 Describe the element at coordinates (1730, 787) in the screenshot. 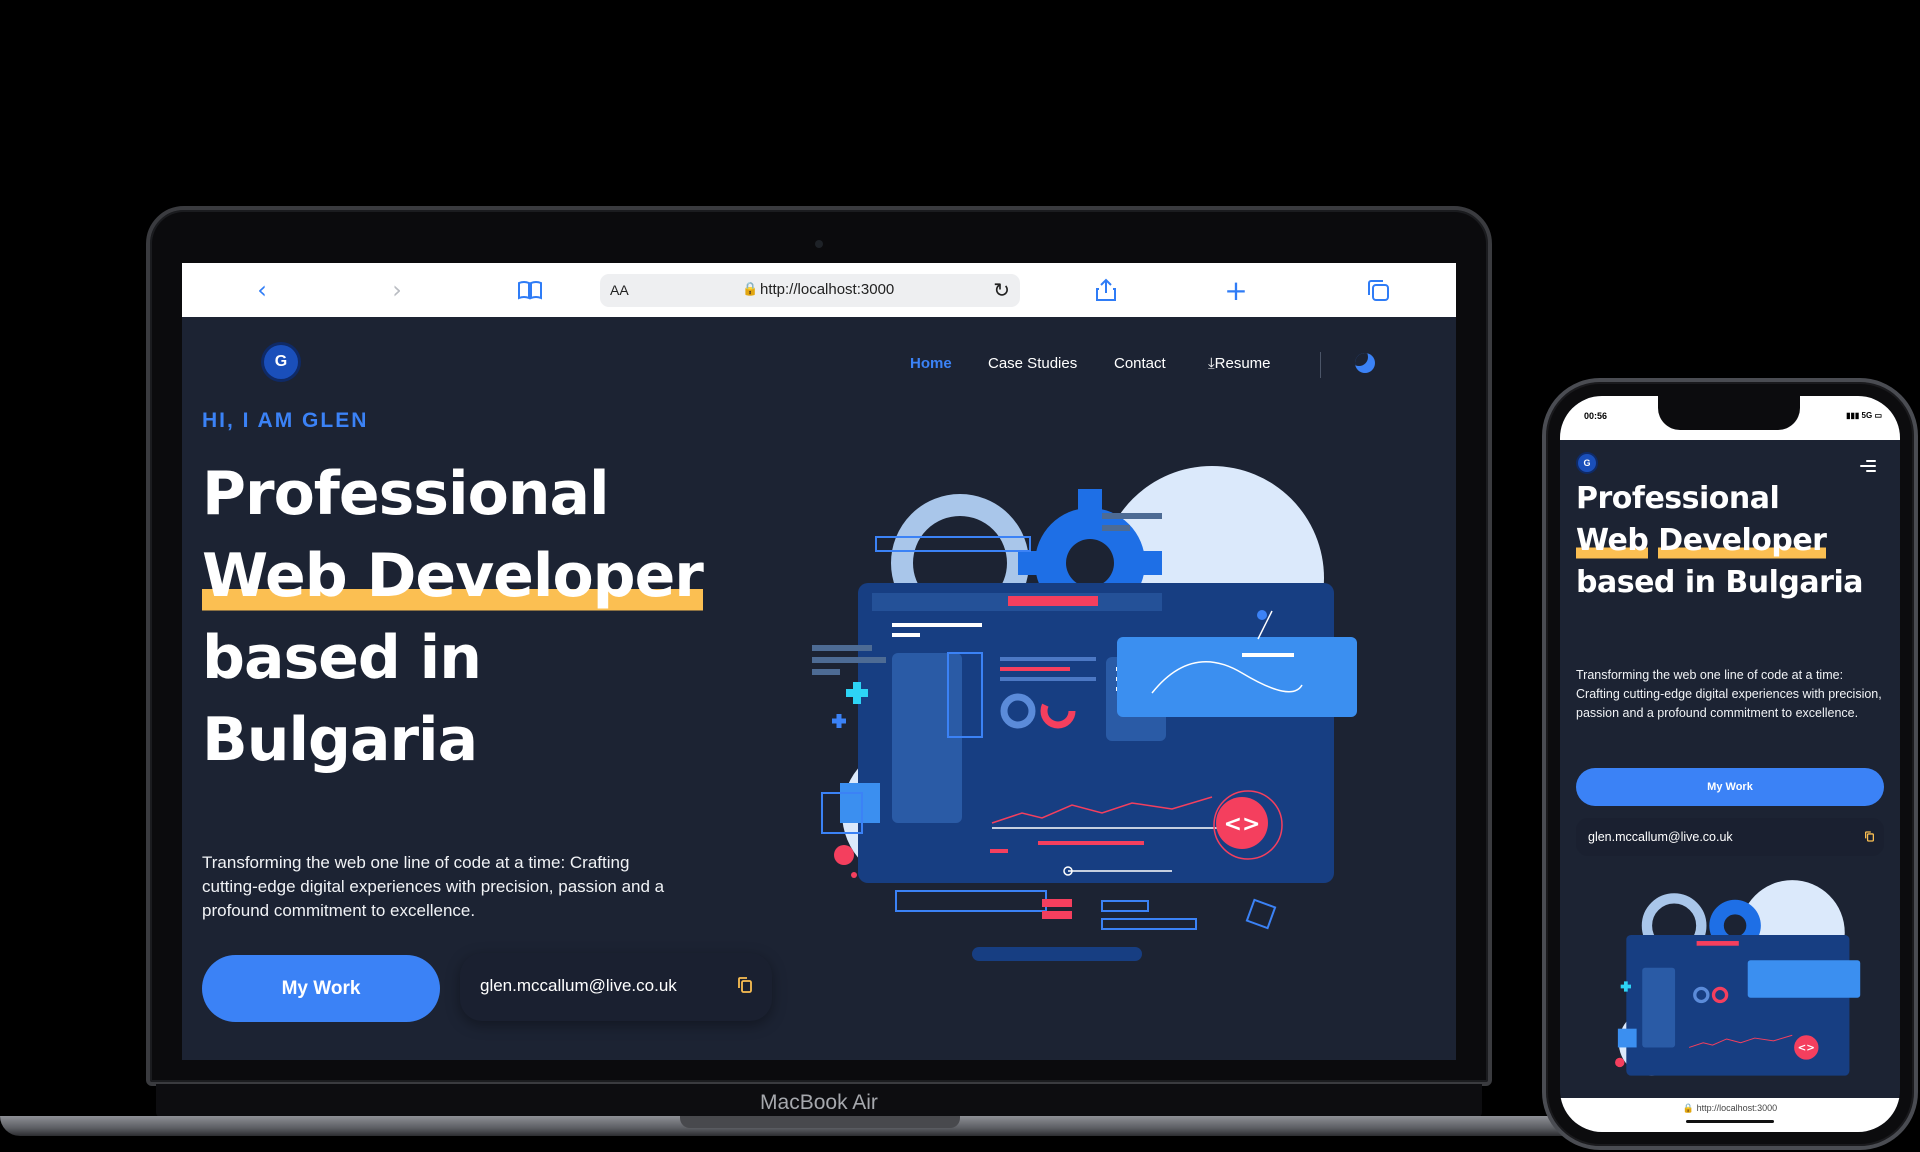

I see `phone-my-work-button: My Work` at that location.